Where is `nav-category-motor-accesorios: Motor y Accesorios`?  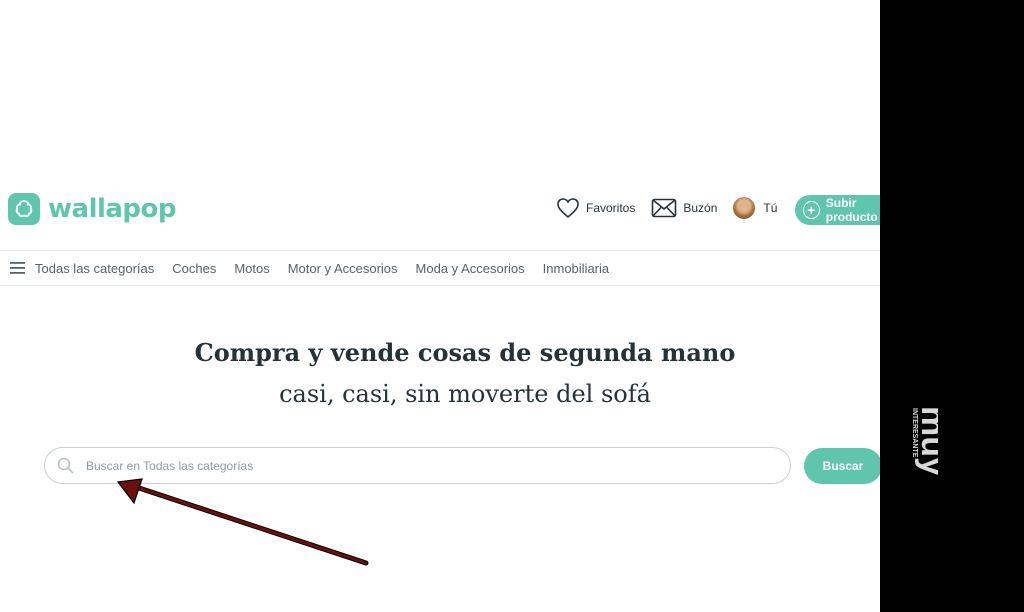 nav-category-motor-accesorios: Motor y Accesorios is located at coordinates (343, 268).